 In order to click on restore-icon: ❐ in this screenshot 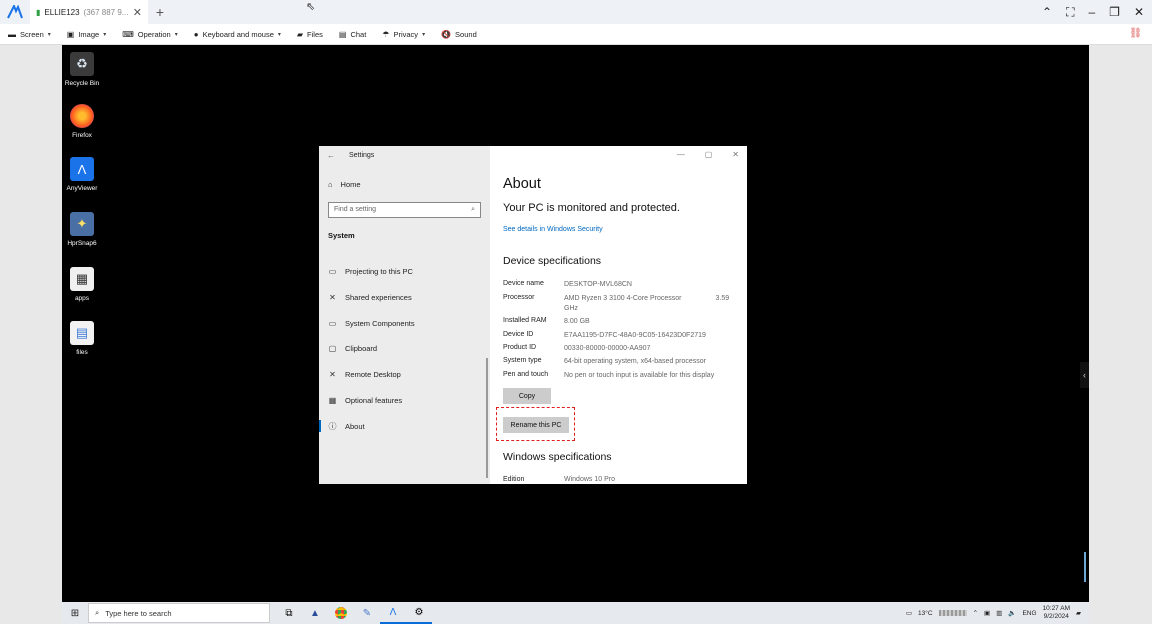, I will do `click(1114, 12)`.